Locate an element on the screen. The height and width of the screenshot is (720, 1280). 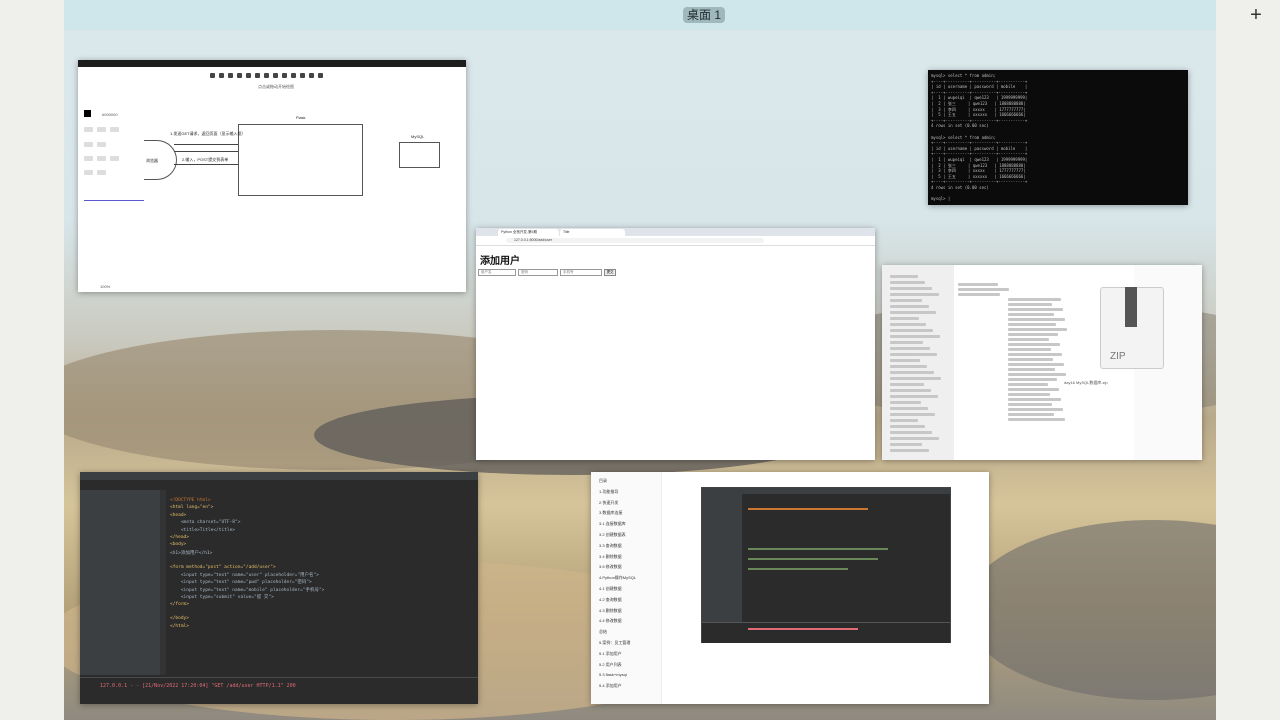
toc-item: 5.3 flask+mysql is located at coordinates (613, 674).